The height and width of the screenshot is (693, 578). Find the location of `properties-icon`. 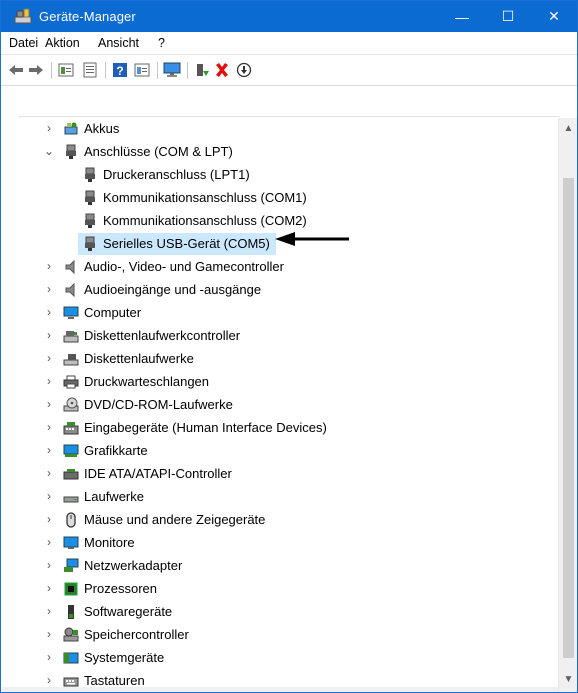

properties-icon is located at coordinates (66, 70).